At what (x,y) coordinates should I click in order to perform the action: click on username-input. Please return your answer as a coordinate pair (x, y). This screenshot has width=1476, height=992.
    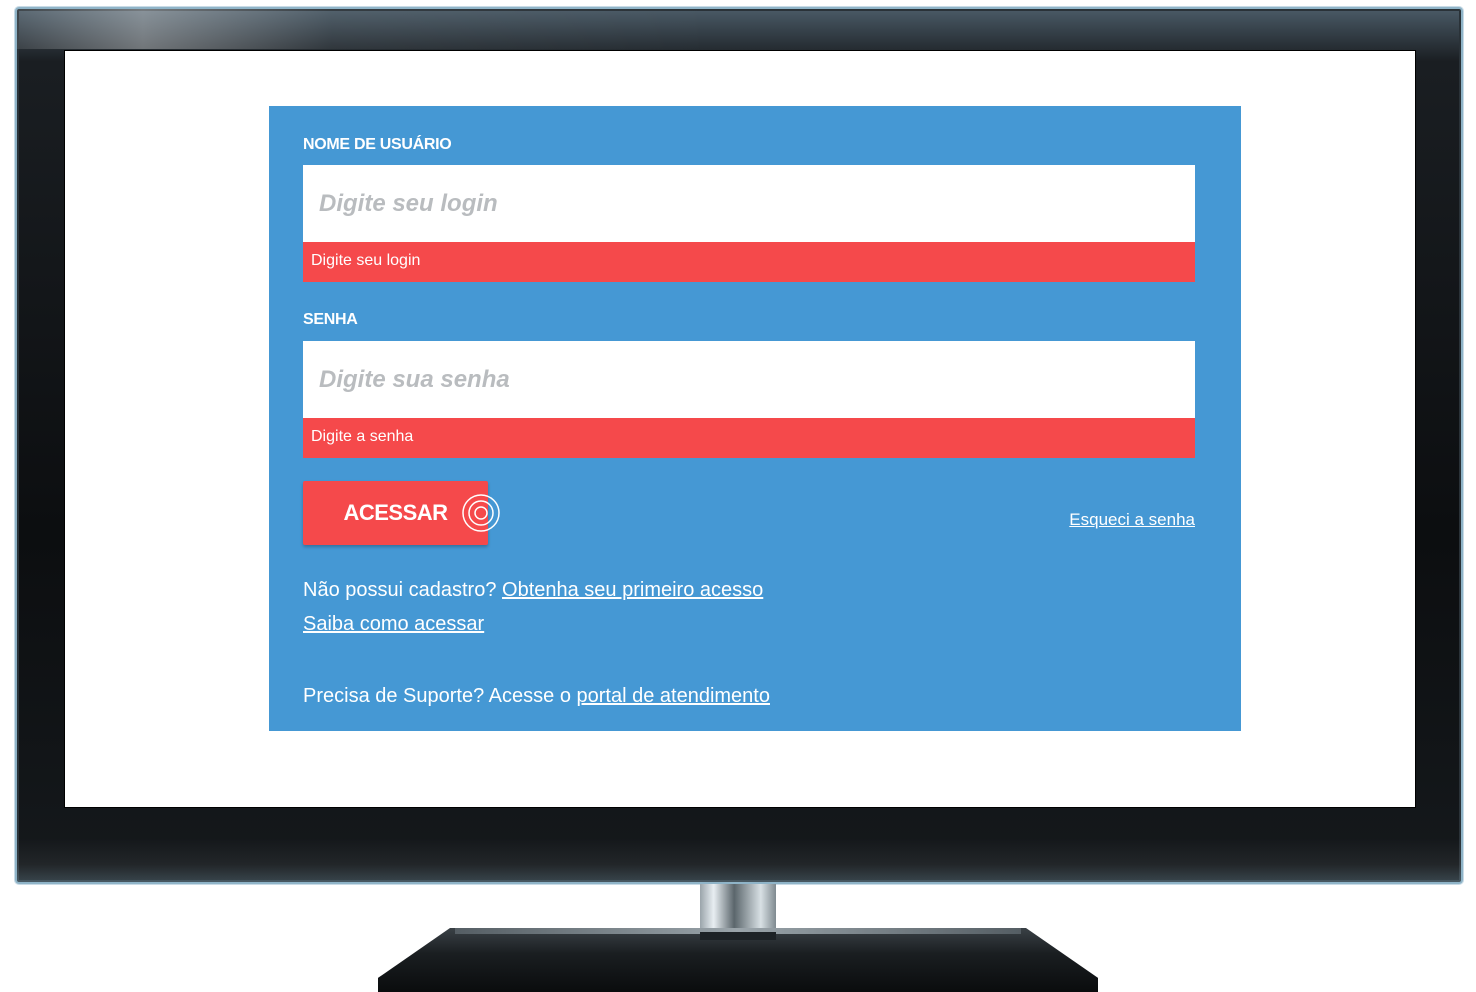
    Looking at the image, I should click on (749, 203).